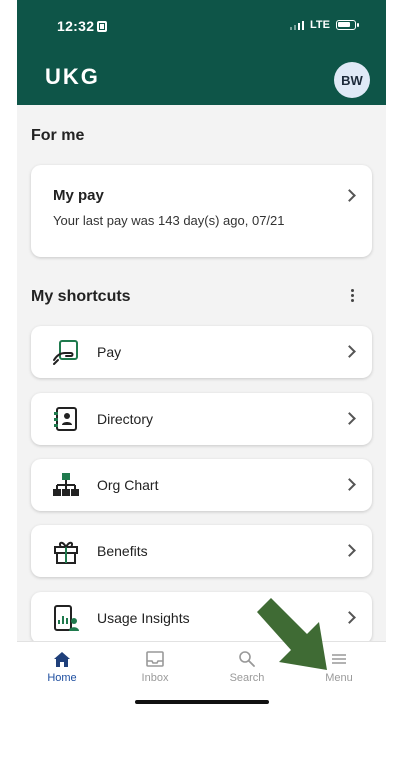  Describe the element at coordinates (122, 551) in the screenshot. I see `shortcut-label: Benefits` at that location.